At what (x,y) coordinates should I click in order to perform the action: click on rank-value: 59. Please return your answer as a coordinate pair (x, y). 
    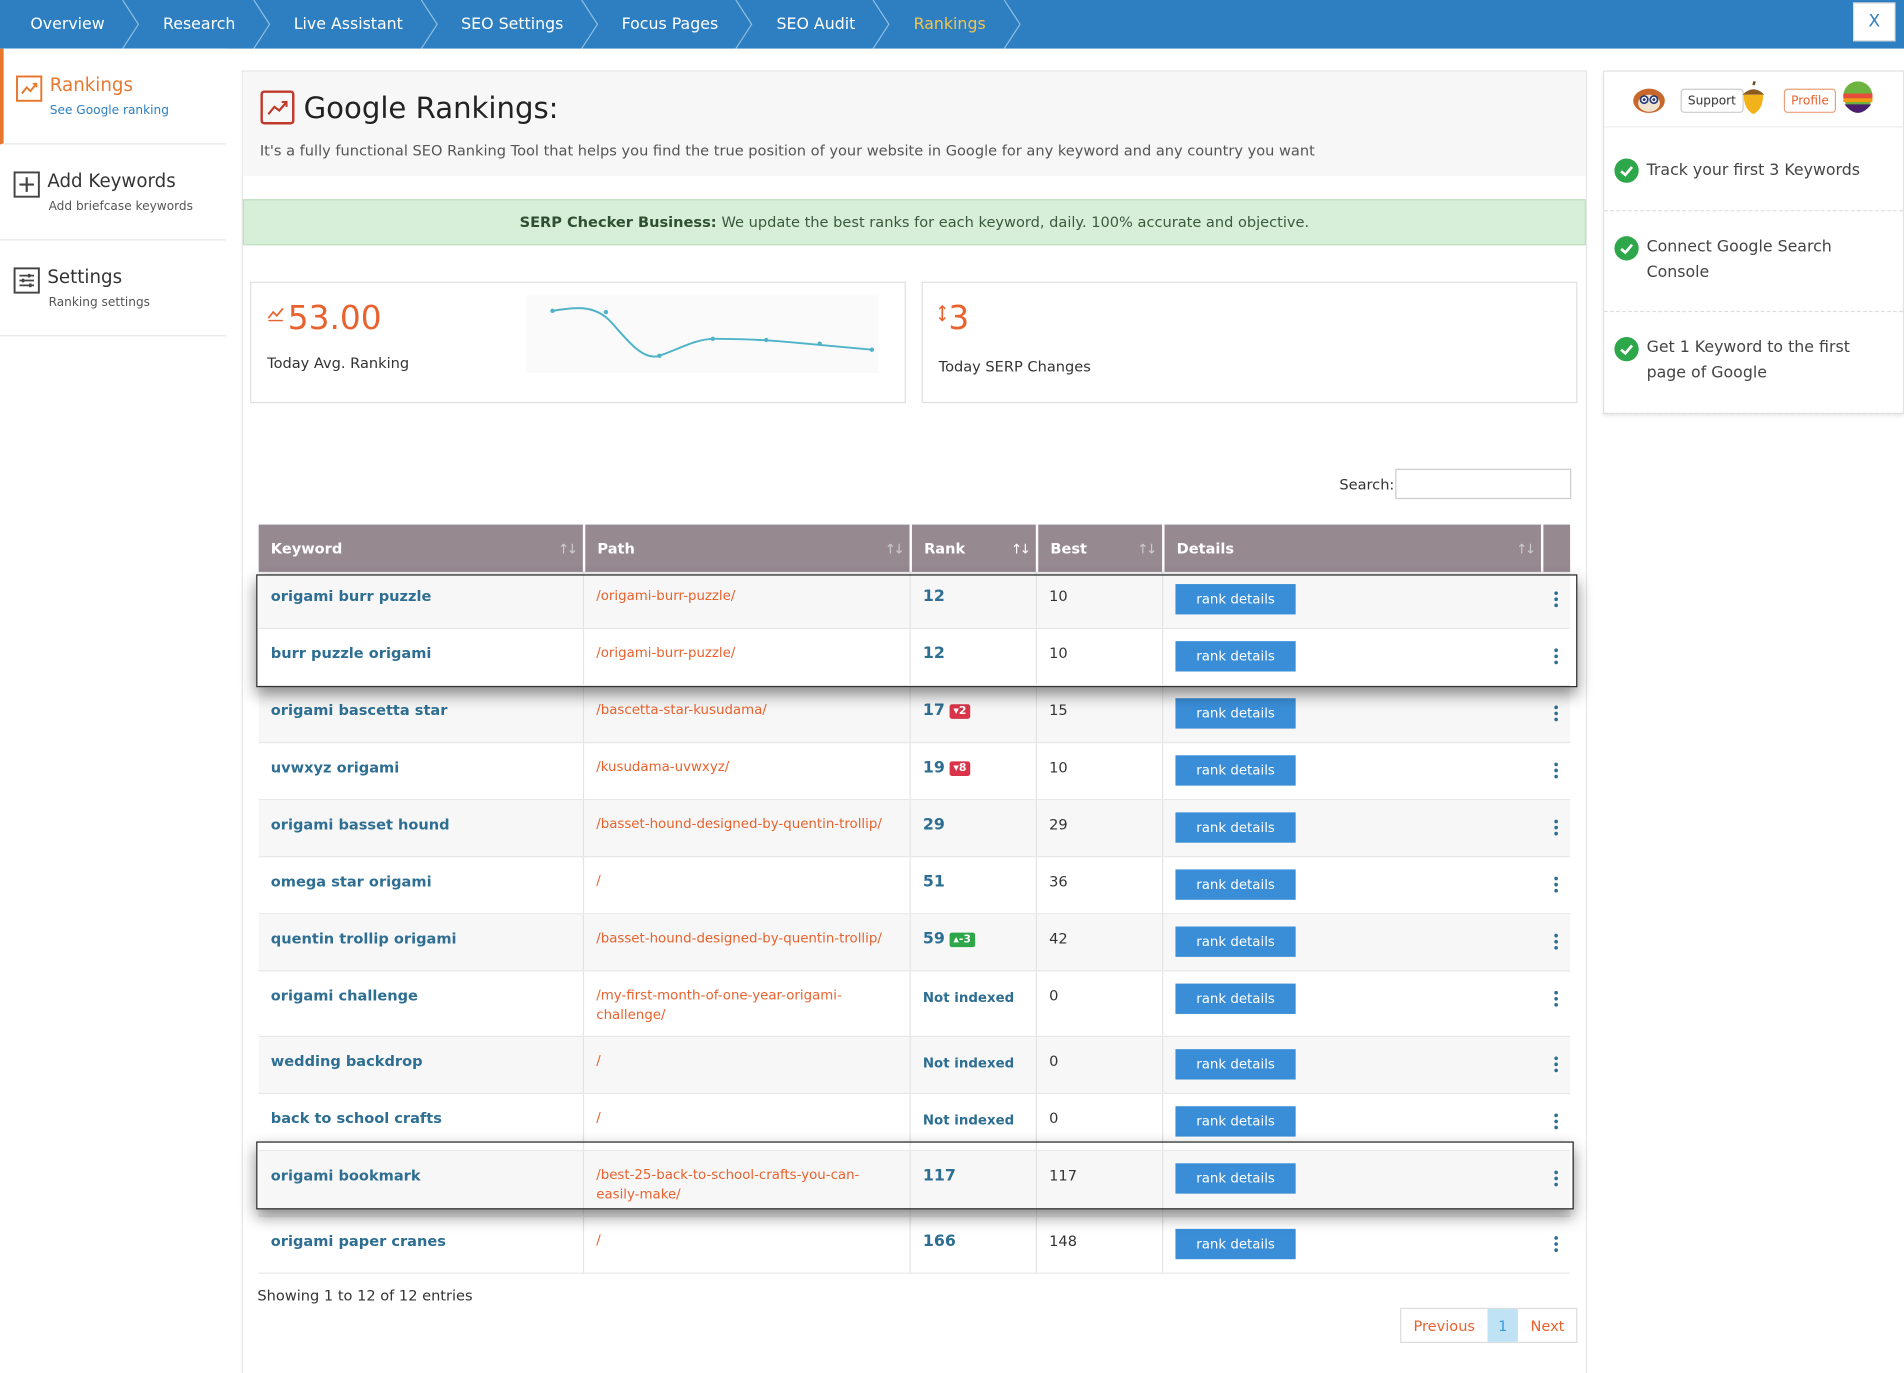
    Looking at the image, I should click on (933, 939).